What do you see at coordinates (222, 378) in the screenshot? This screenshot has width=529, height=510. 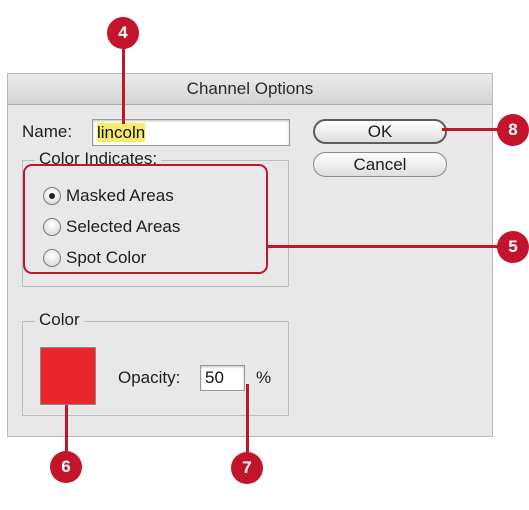 I see `opacity-field: 50` at bounding box center [222, 378].